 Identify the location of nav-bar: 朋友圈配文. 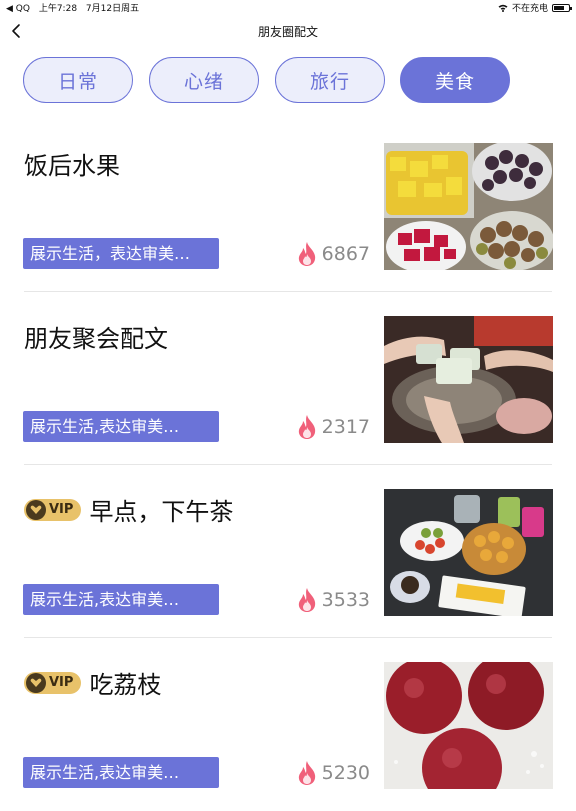
(288, 31).